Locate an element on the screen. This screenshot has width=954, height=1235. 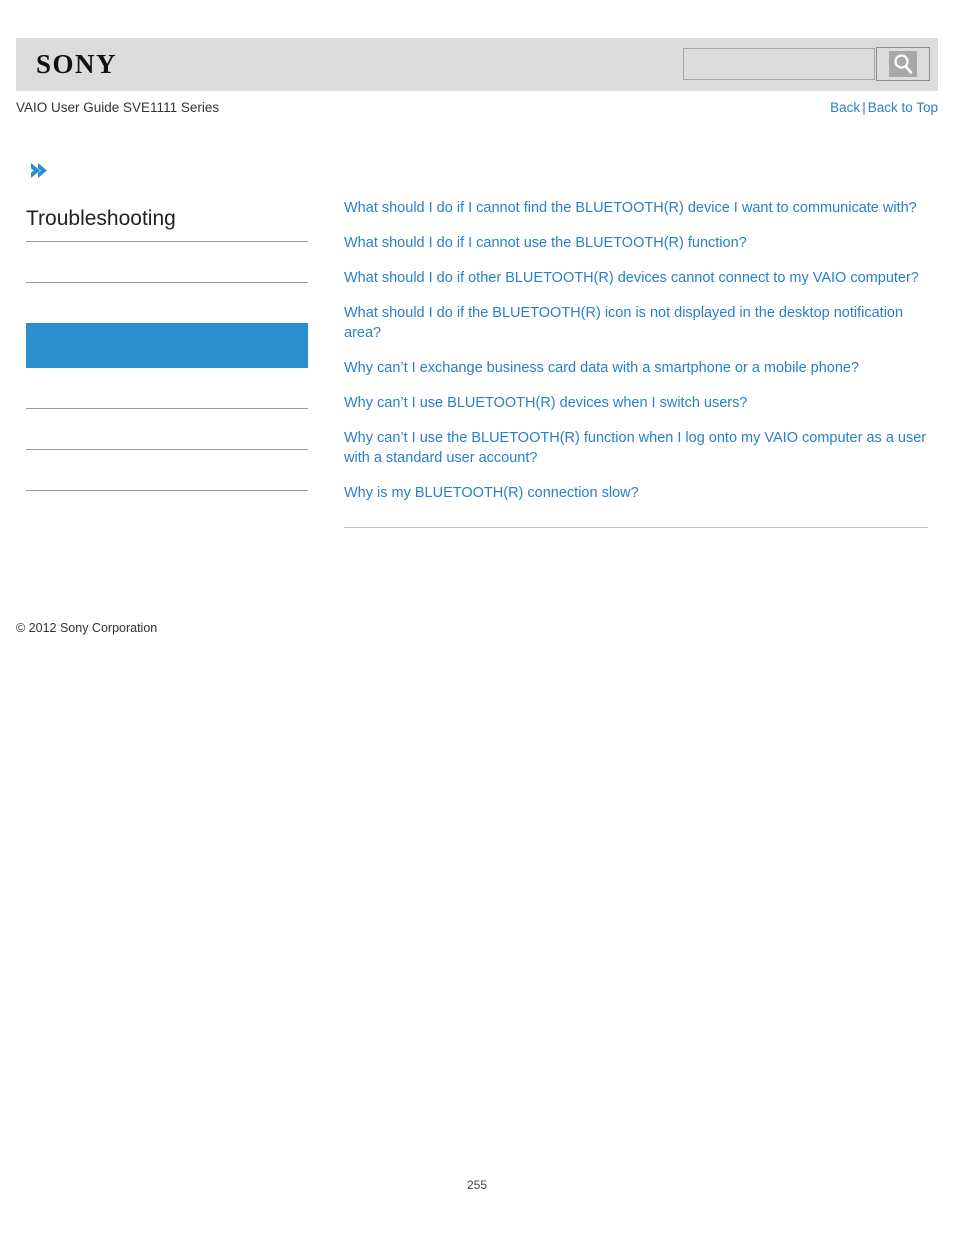
sidebar: Troubleshooting is located at coordinates (167, 324).